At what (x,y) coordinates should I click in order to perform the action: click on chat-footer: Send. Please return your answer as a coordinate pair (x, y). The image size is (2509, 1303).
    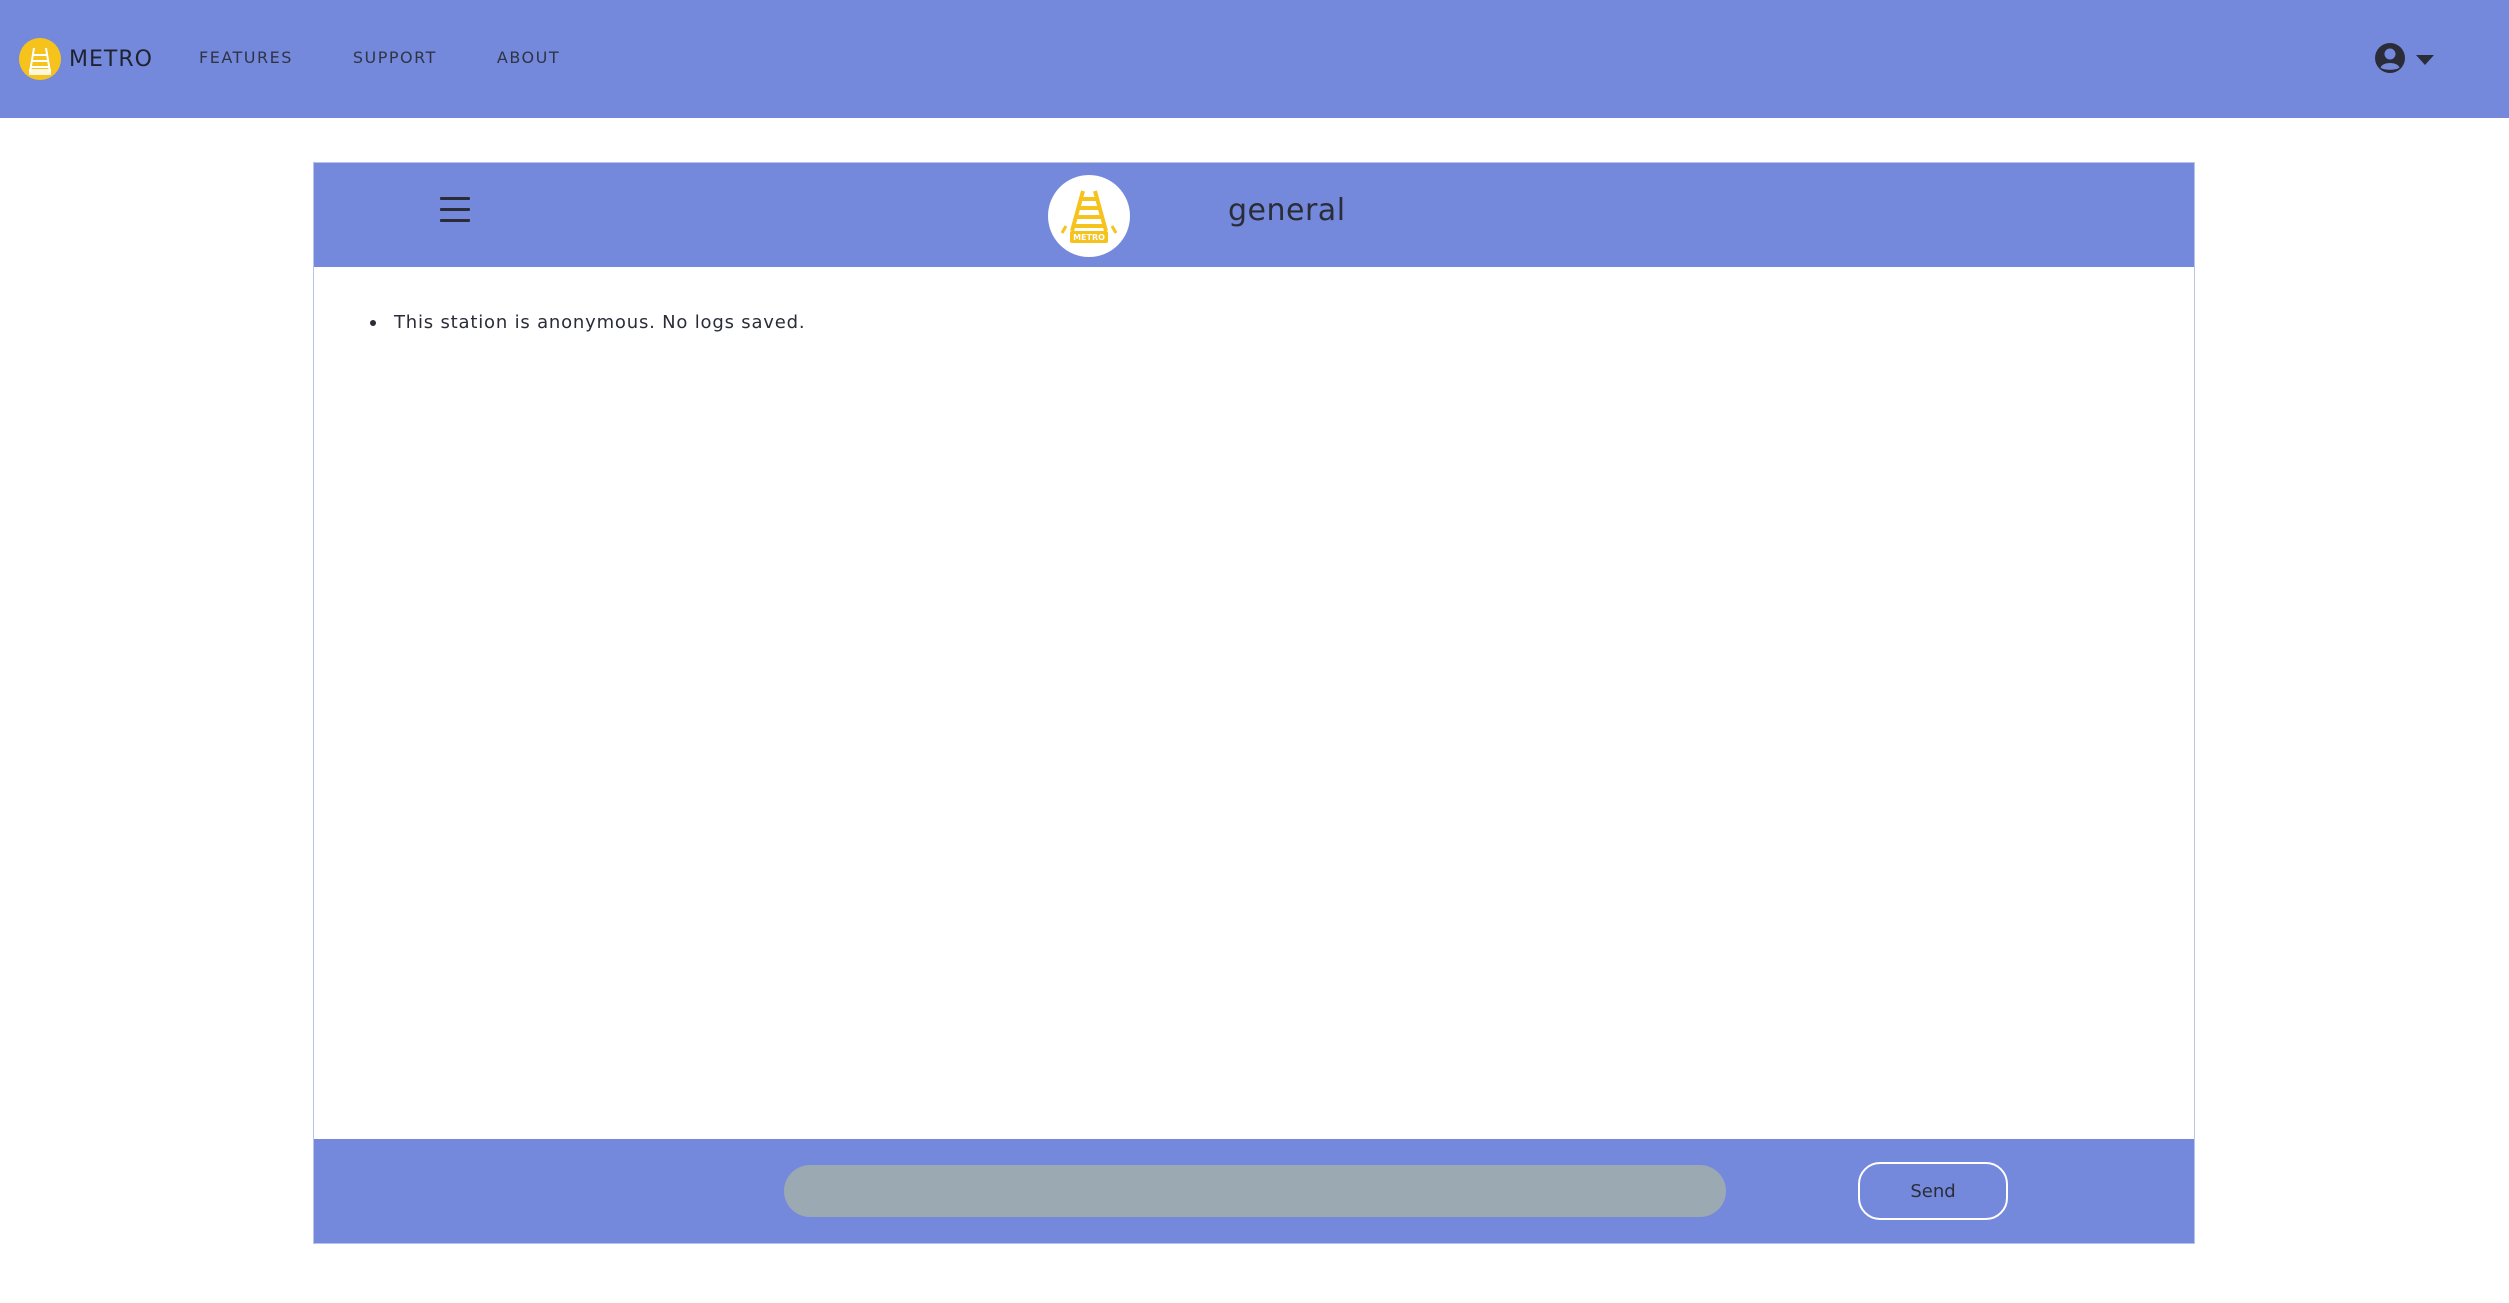
    Looking at the image, I should click on (1254, 1191).